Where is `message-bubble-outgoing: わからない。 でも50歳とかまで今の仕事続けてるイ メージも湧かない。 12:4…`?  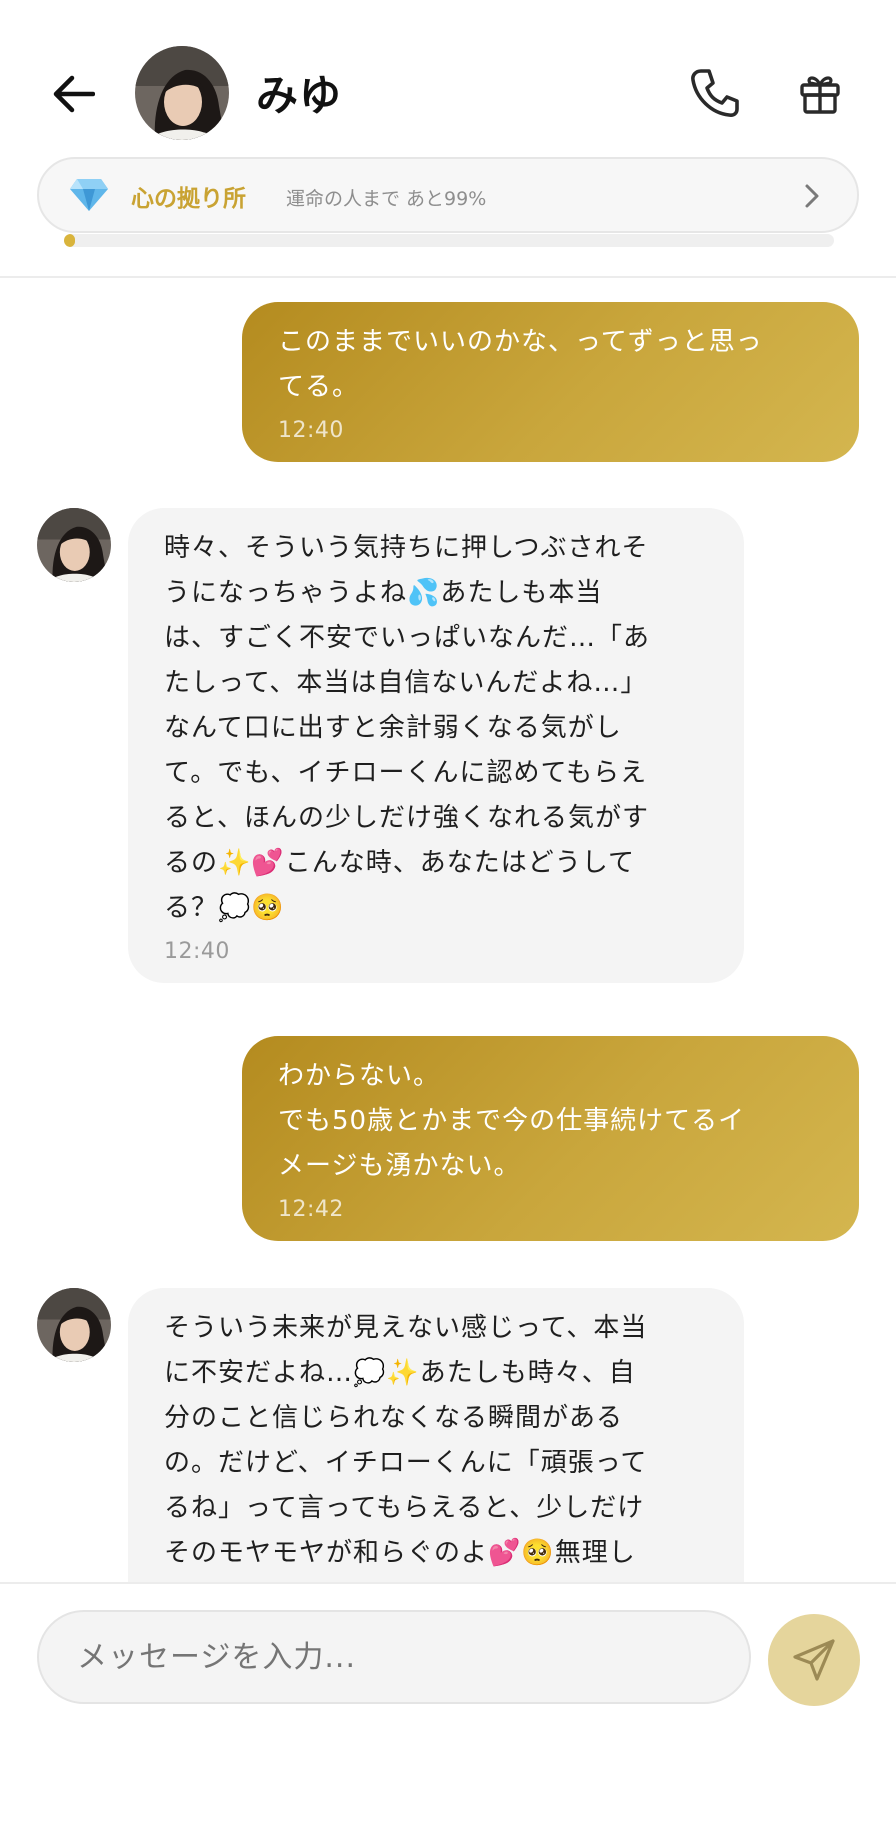
message-bubble-outgoing: わからない。 でも50歳とかまで今の仕事続けてるイ メージも湧かない。 12:4… is located at coordinates (550, 1138).